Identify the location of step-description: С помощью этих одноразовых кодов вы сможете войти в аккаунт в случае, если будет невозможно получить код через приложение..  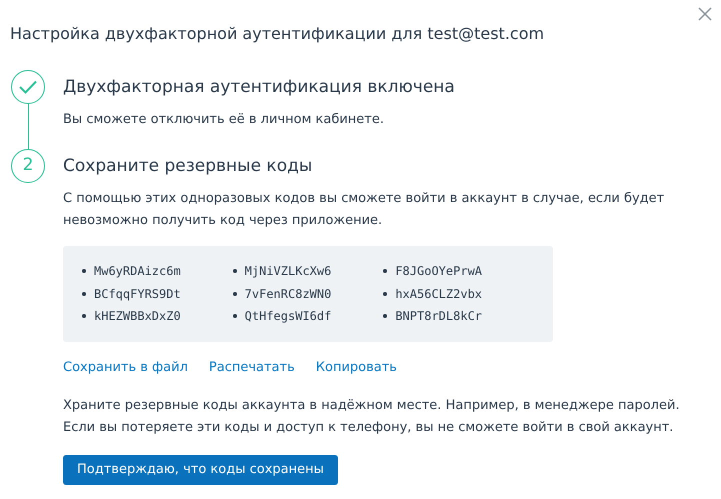
(364, 210).